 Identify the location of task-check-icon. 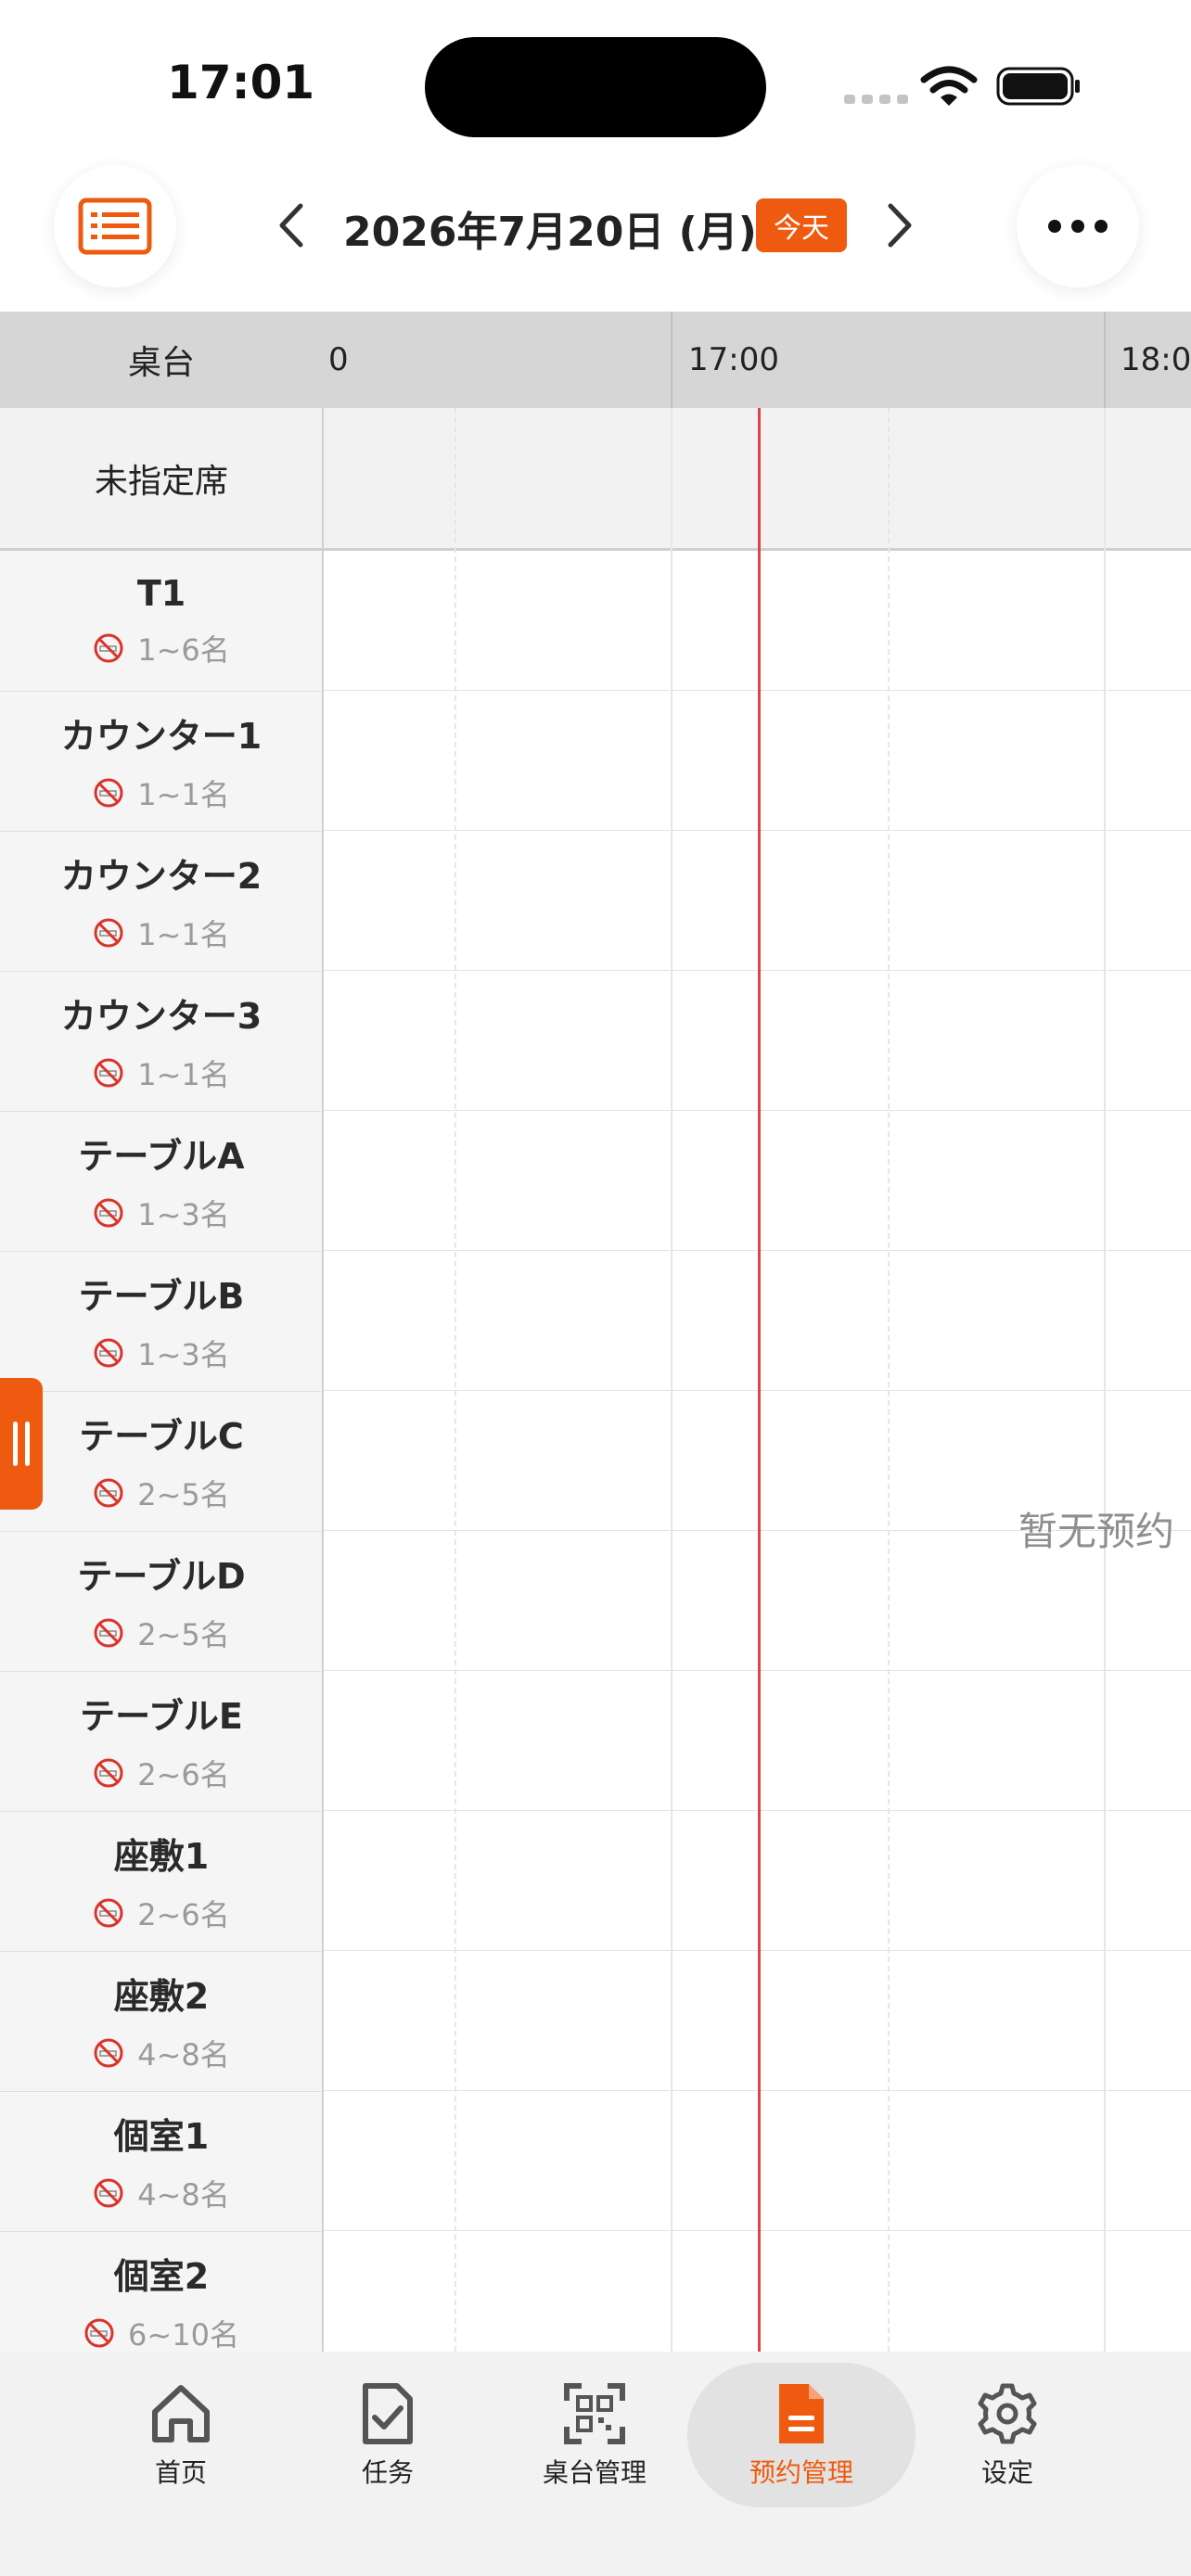
(388, 2413).